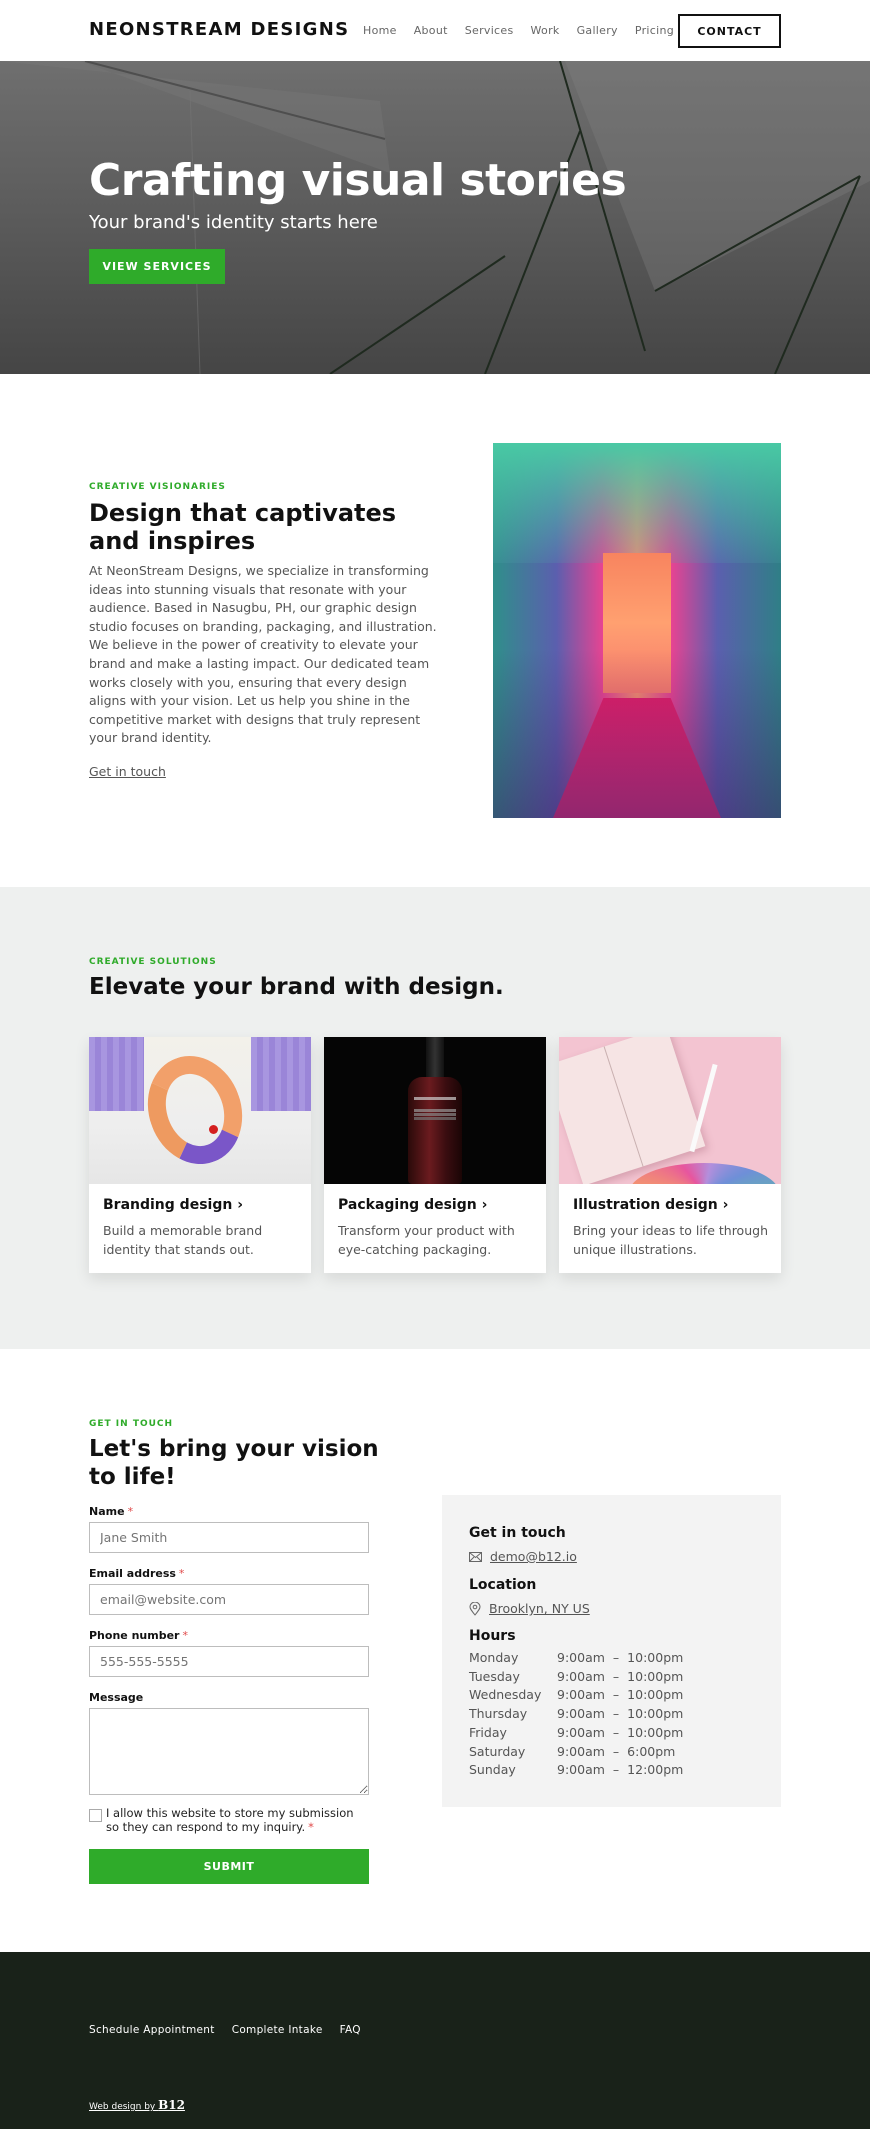  What do you see at coordinates (431, 30) in the screenshot?
I see `nav-about: About` at bounding box center [431, 30].